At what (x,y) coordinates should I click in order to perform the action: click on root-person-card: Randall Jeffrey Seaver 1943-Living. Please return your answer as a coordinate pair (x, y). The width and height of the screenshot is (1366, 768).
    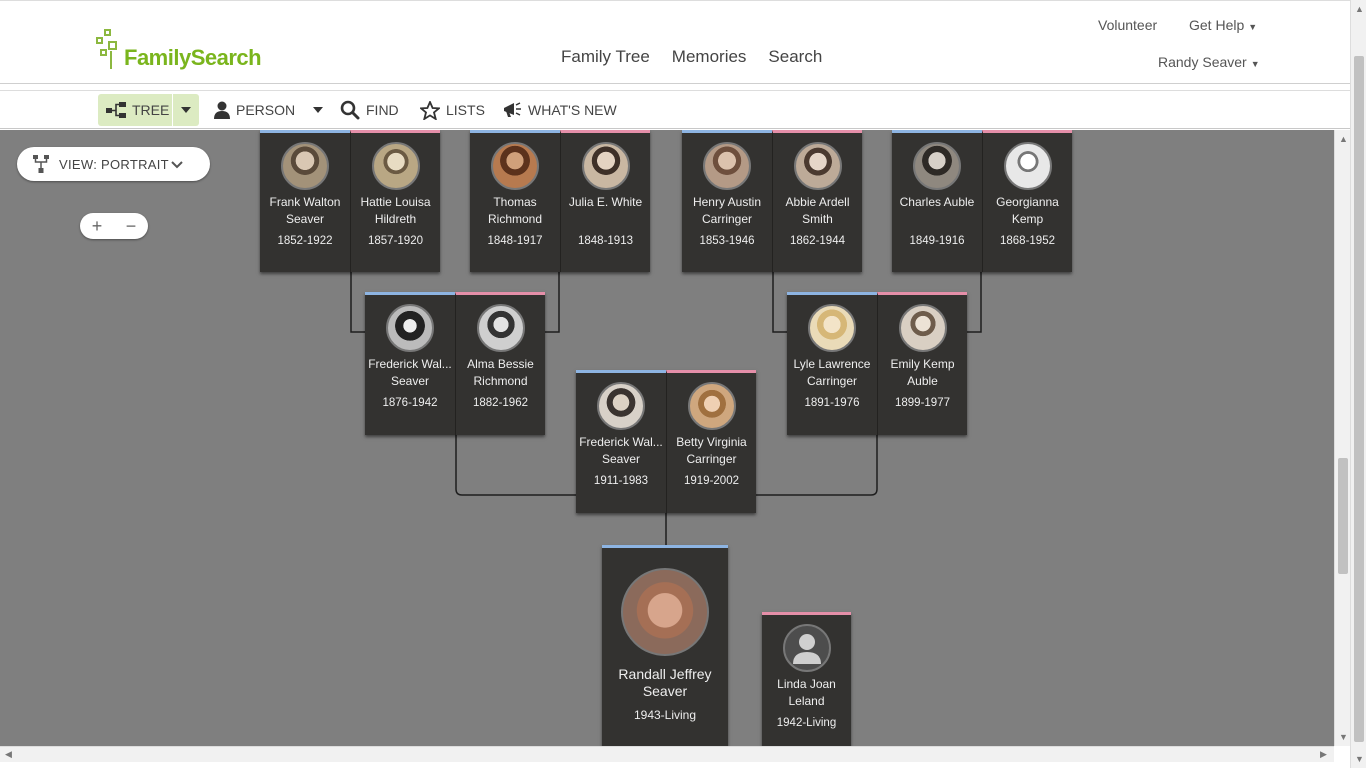
    Looking at the image, I should click on (665, 645).